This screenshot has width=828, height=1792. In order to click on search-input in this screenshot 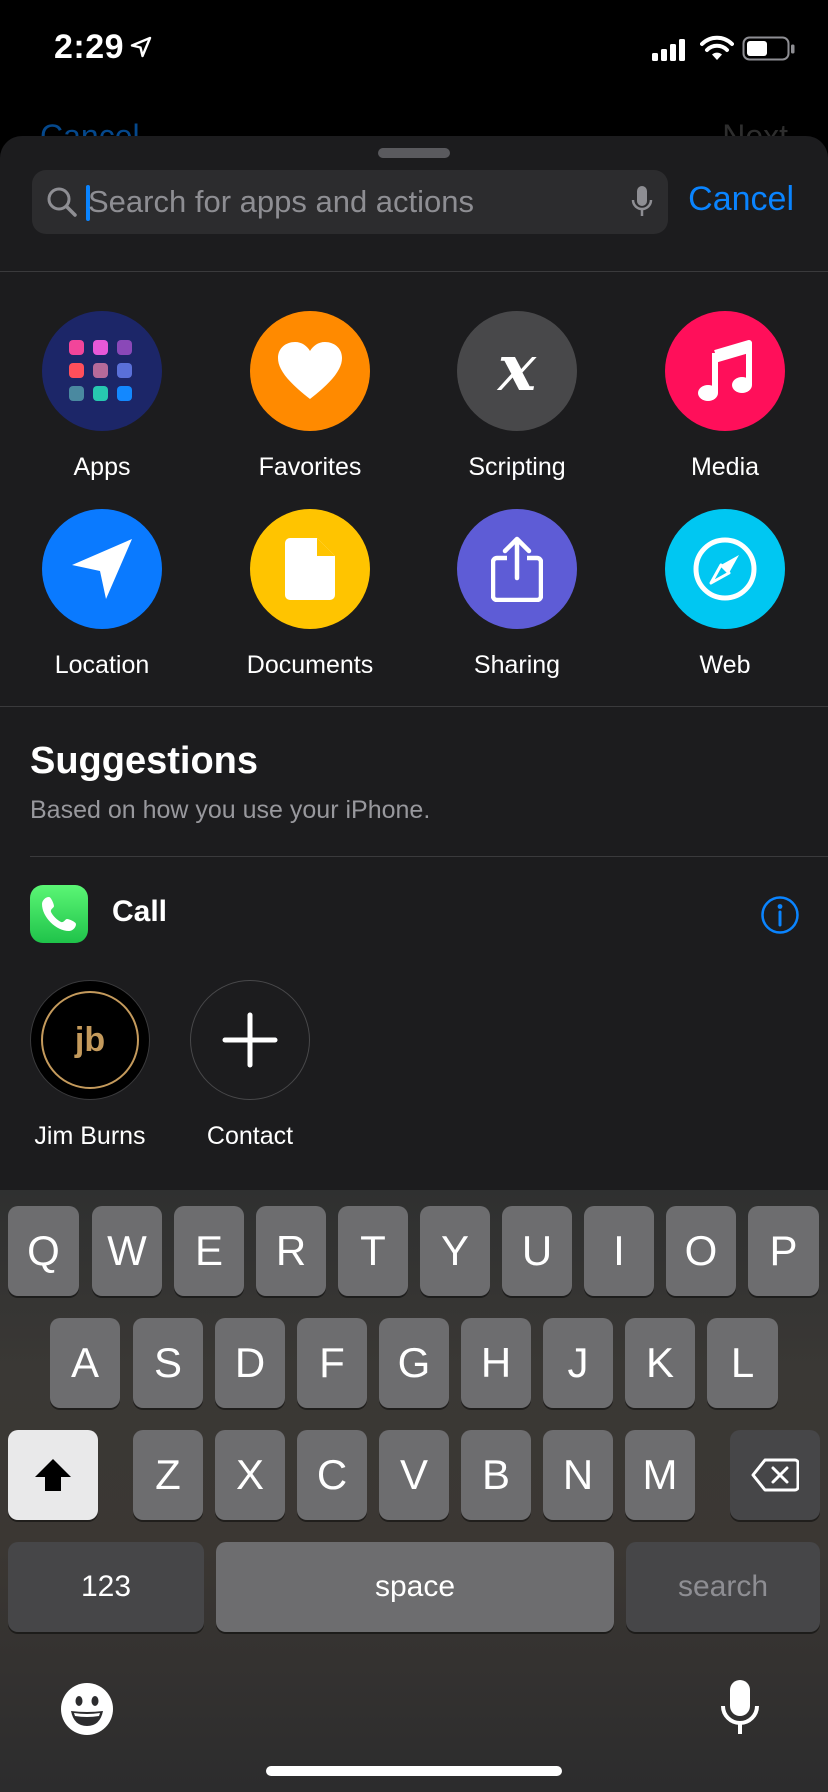, I will do `click(348, 202)`.